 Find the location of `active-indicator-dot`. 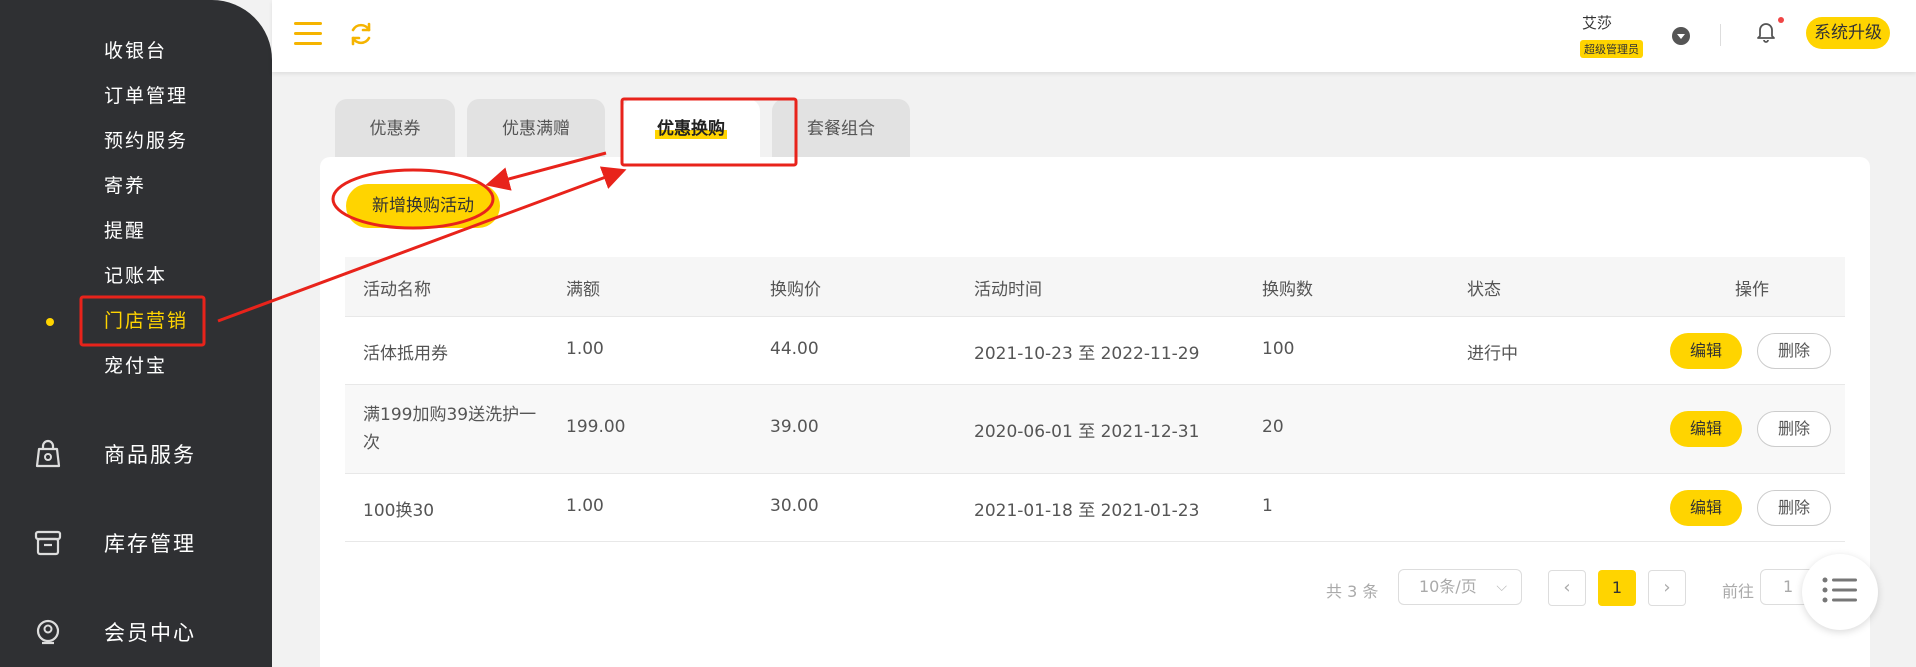

active-indicator-dot is located at coordinates (50, 322).